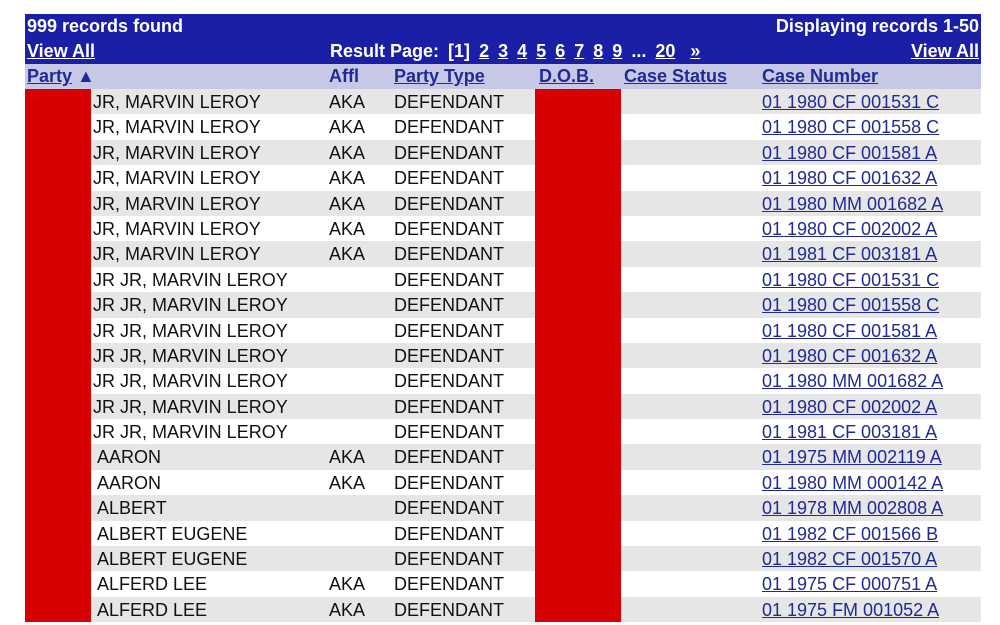  I want to click on table-row: AARON AKA DEFENDANT 01 1980 MM 000142 A, so click(503, 482).